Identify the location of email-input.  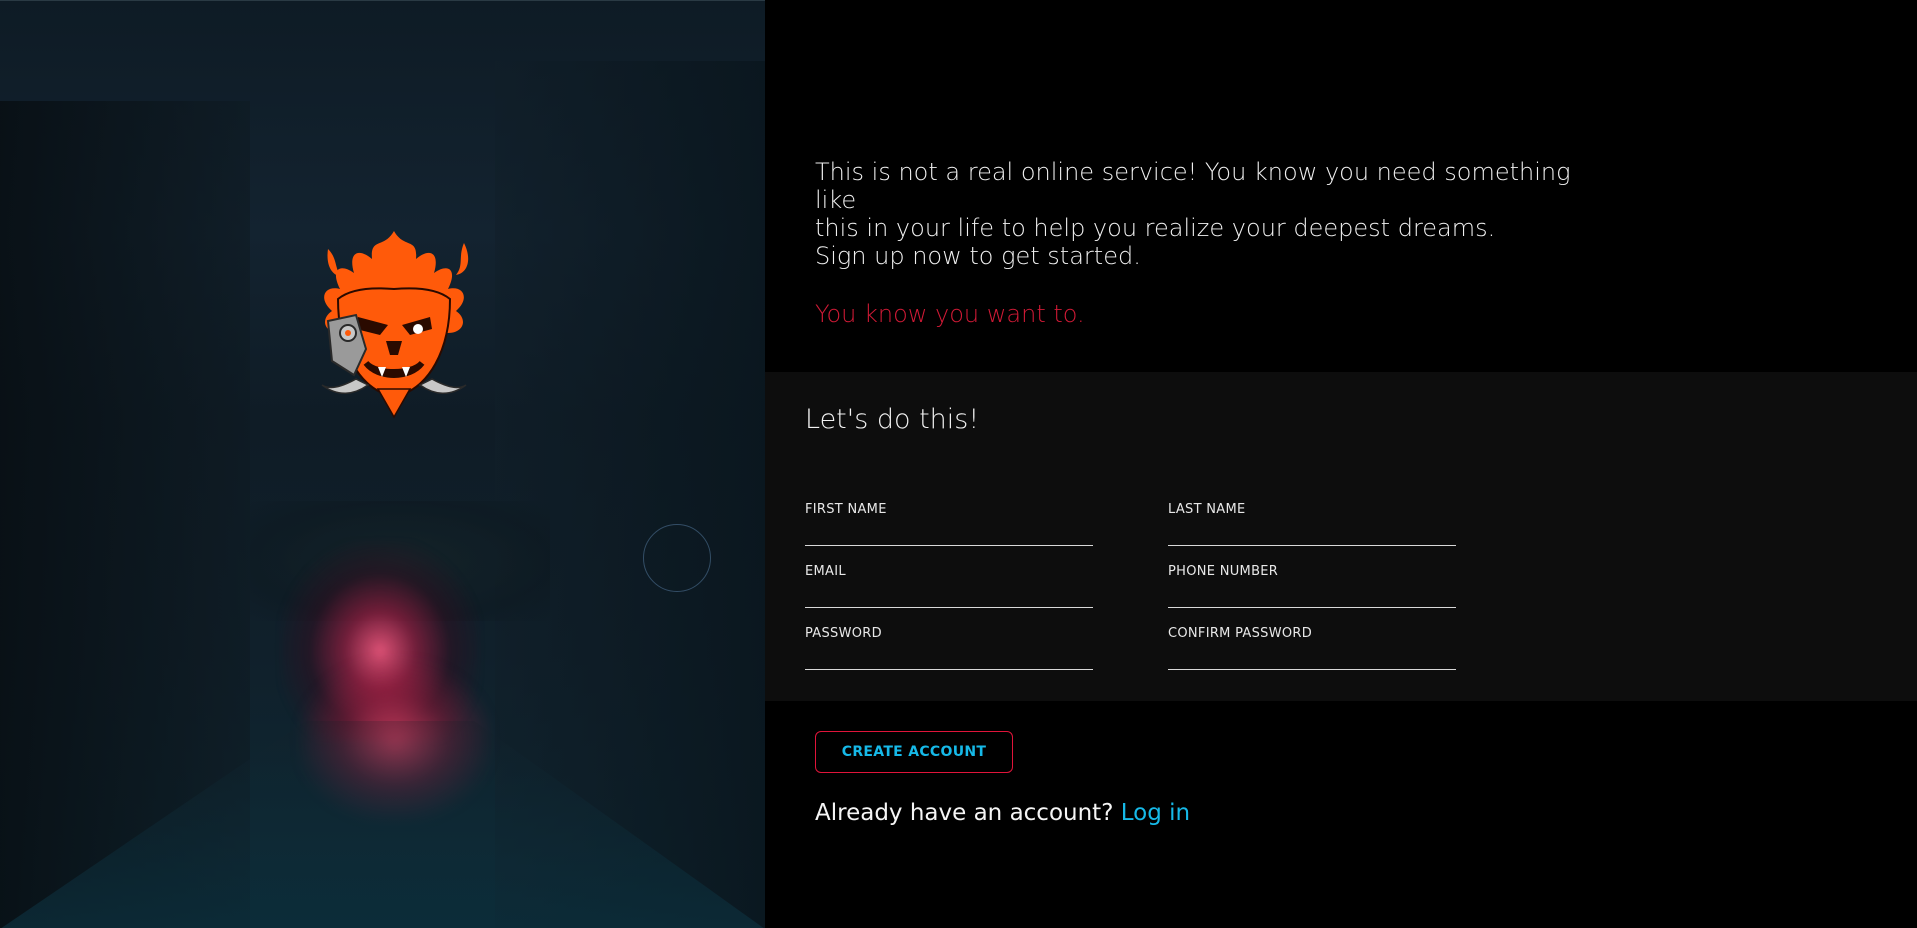
(949, 594).